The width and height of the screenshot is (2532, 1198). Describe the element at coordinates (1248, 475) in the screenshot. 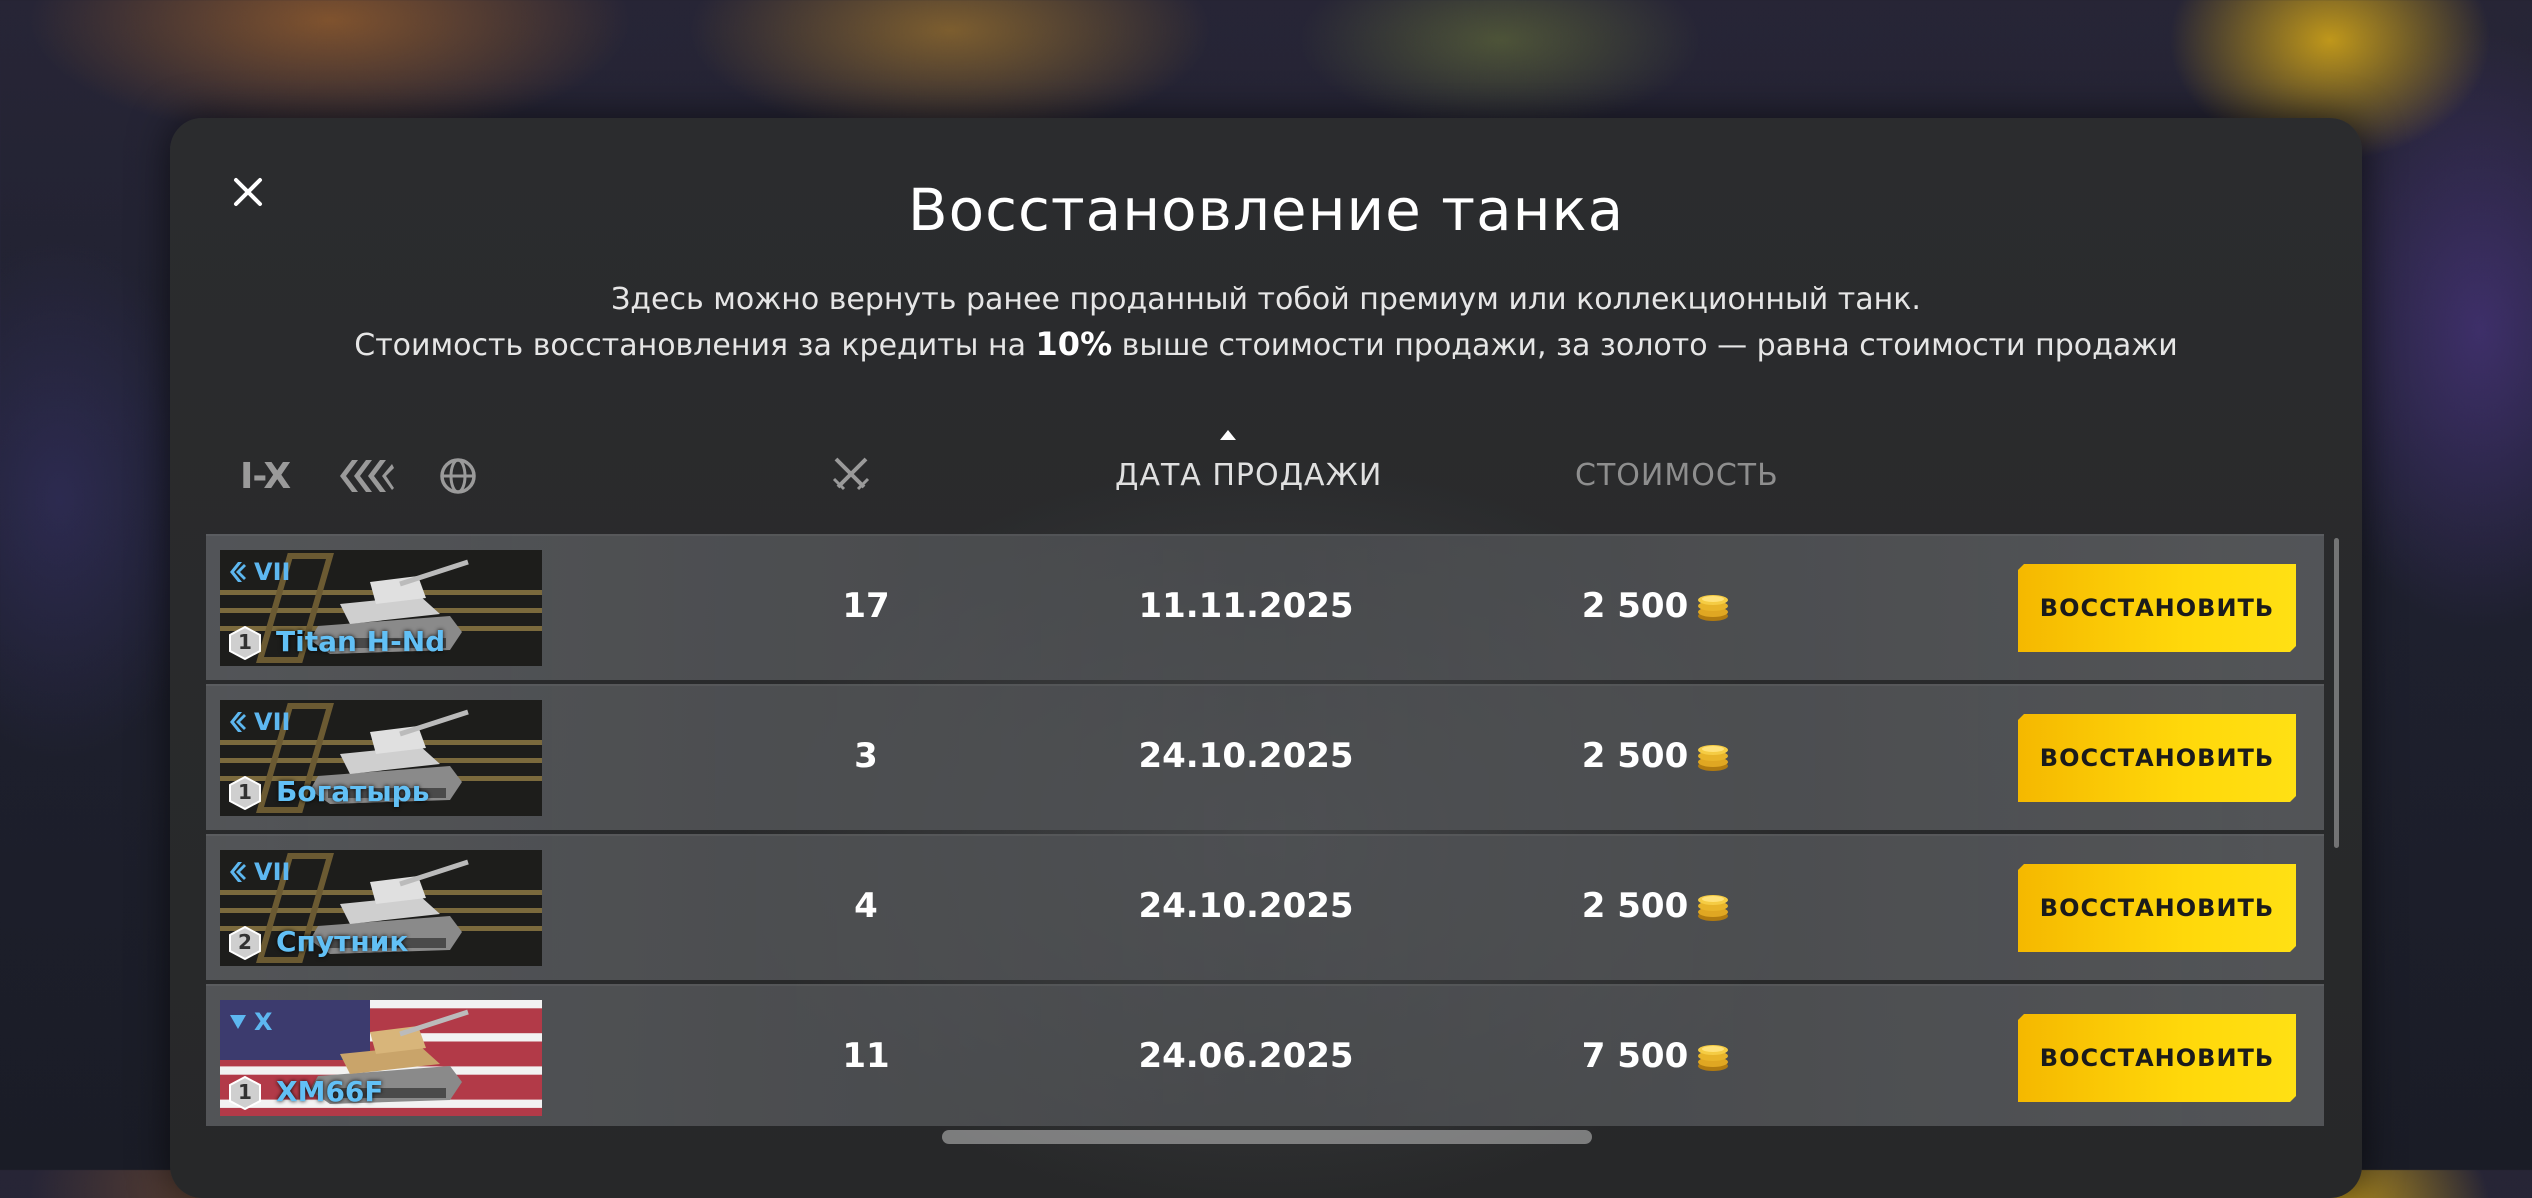

I see `date-column-header: ДАТА ПРОДАЖИ` at that location.